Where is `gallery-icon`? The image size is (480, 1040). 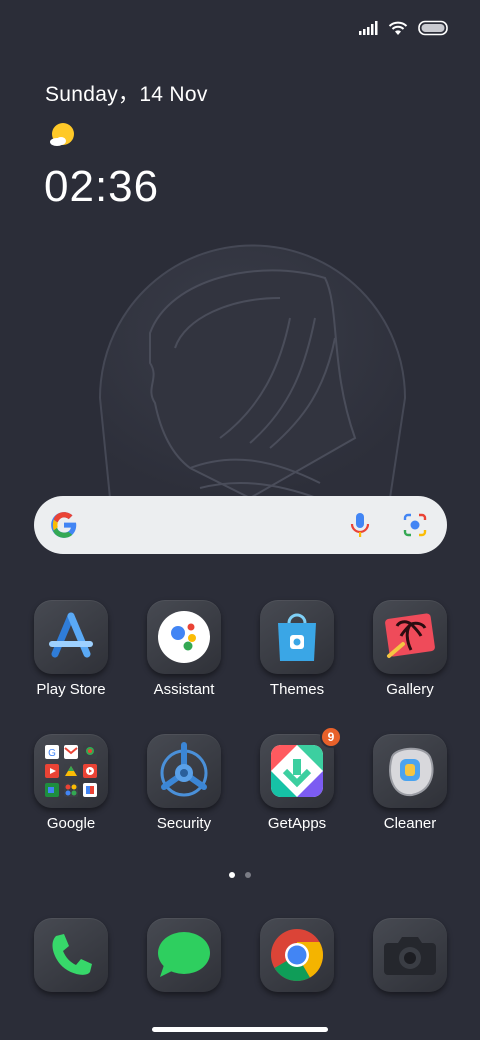
gallery-icon is located at coordinates (410, 635).